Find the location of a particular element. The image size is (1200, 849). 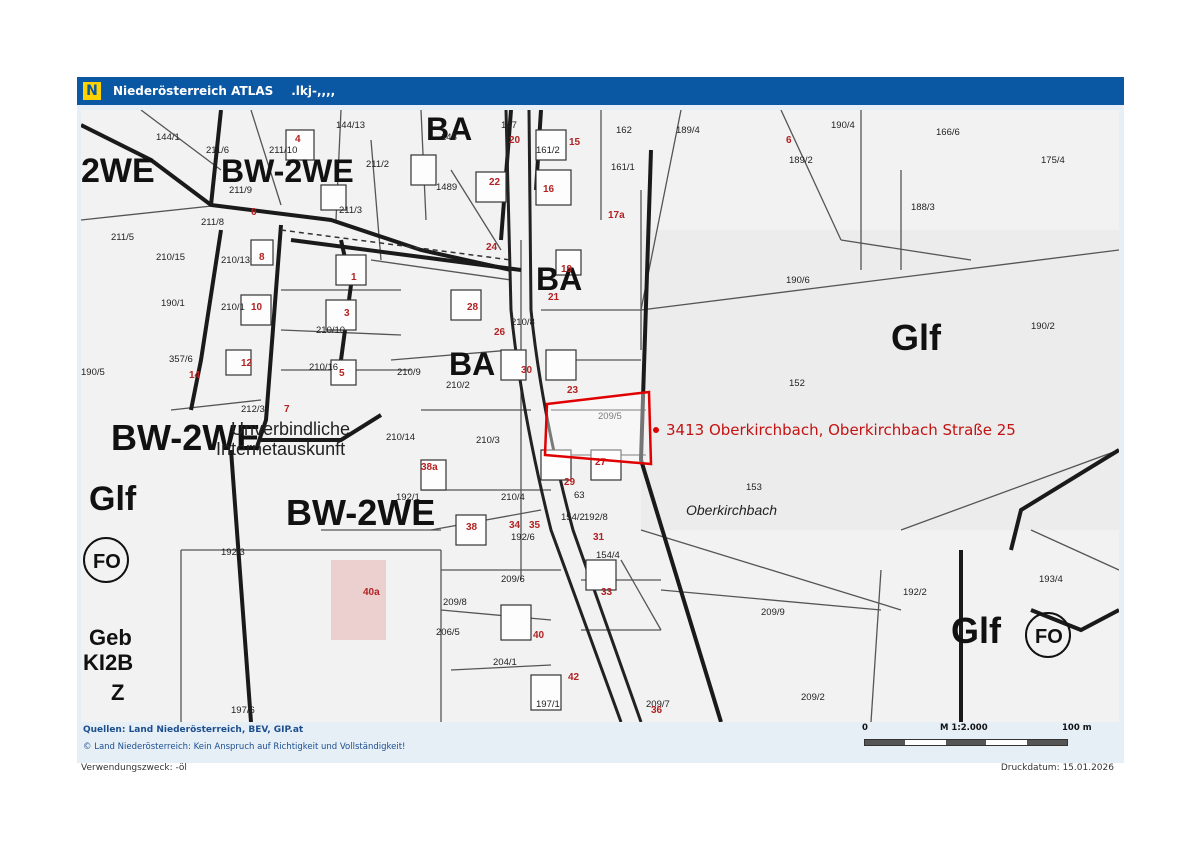

house-number: 14 is located at coordinates (195, 375).